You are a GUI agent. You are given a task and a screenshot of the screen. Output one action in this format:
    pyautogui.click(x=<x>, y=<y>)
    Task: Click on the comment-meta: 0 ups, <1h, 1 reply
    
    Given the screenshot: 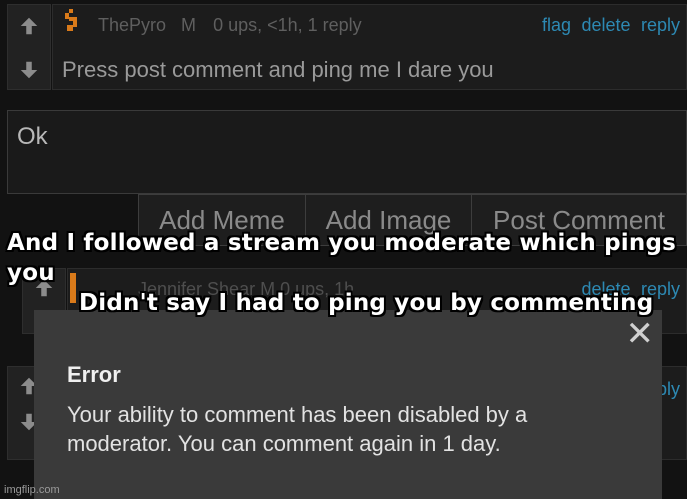 What is the action you would take?
    pyautogui.click(x=287, y=25)
    